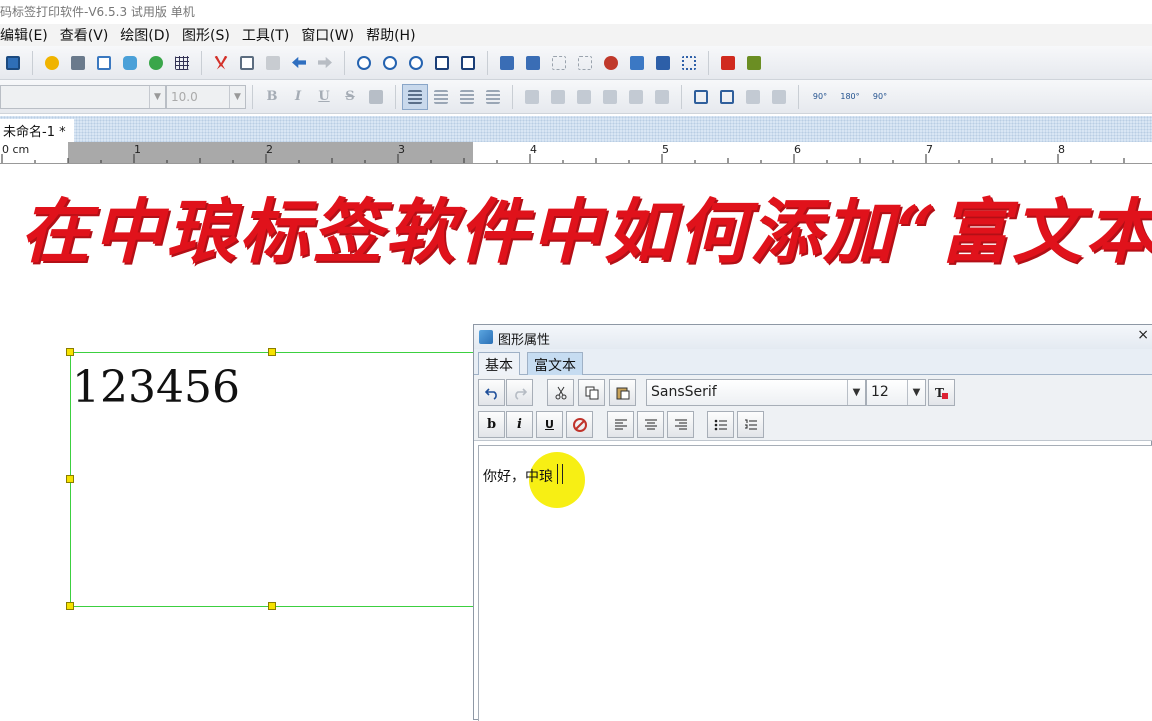  What do you see at coordinates (52, 63) in the screenshot?
I see `settings-gear-icon` at bounding box center [52, 63].